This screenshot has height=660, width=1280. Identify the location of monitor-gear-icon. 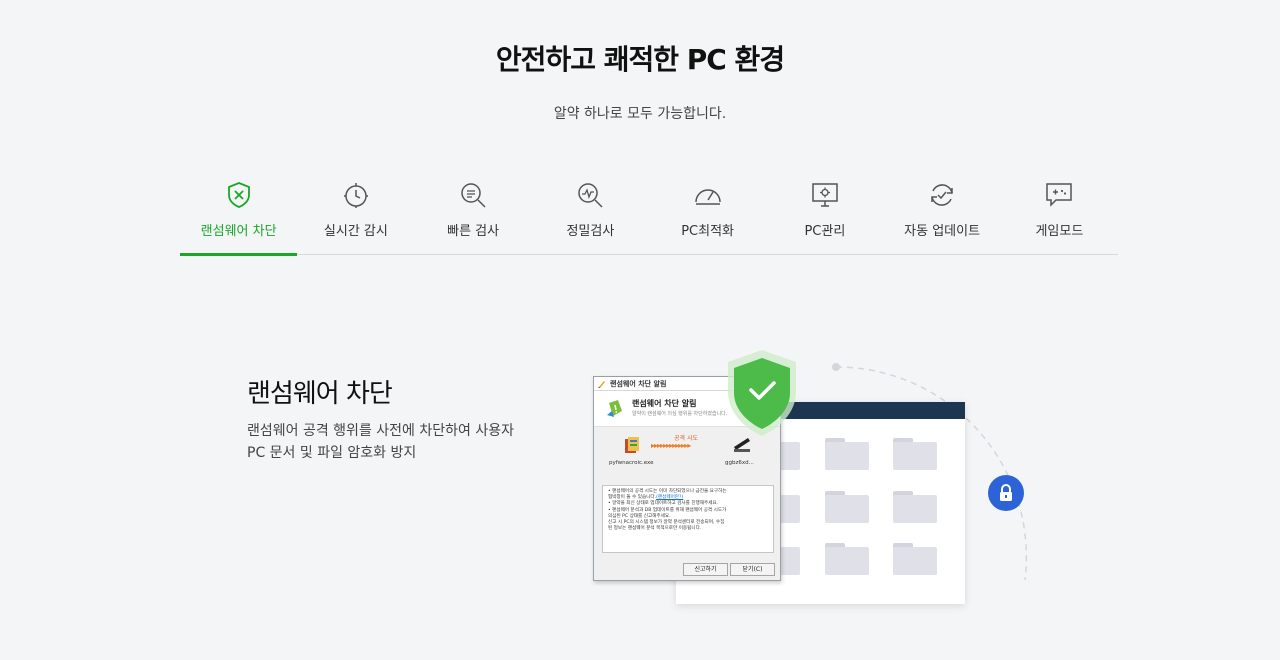
(825, 195).